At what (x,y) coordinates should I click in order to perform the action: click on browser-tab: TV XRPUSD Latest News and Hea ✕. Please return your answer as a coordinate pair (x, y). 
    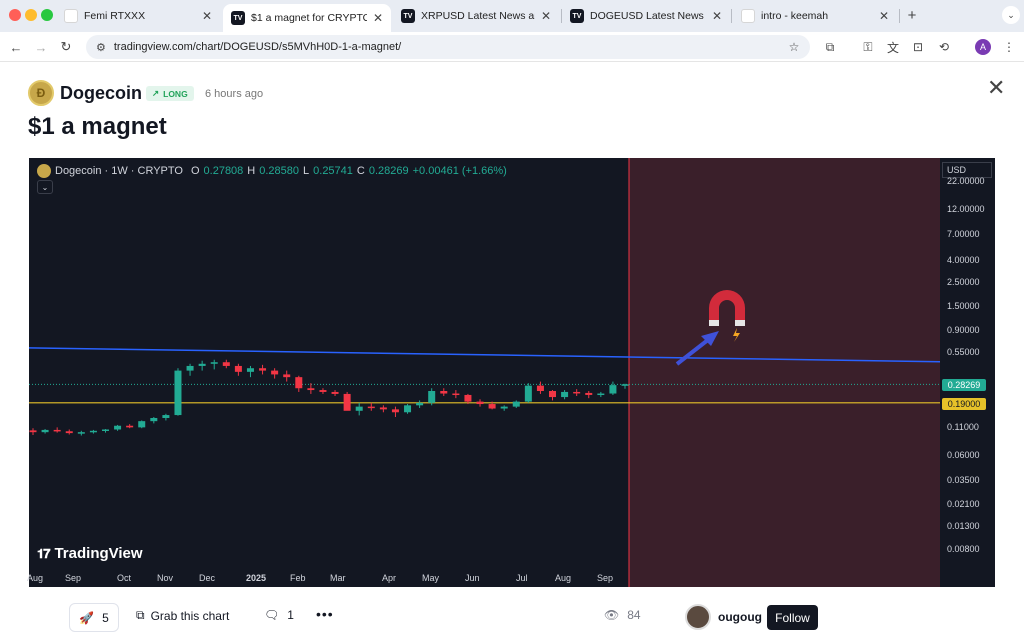
    Looking at the image, I should click on (476, 16).